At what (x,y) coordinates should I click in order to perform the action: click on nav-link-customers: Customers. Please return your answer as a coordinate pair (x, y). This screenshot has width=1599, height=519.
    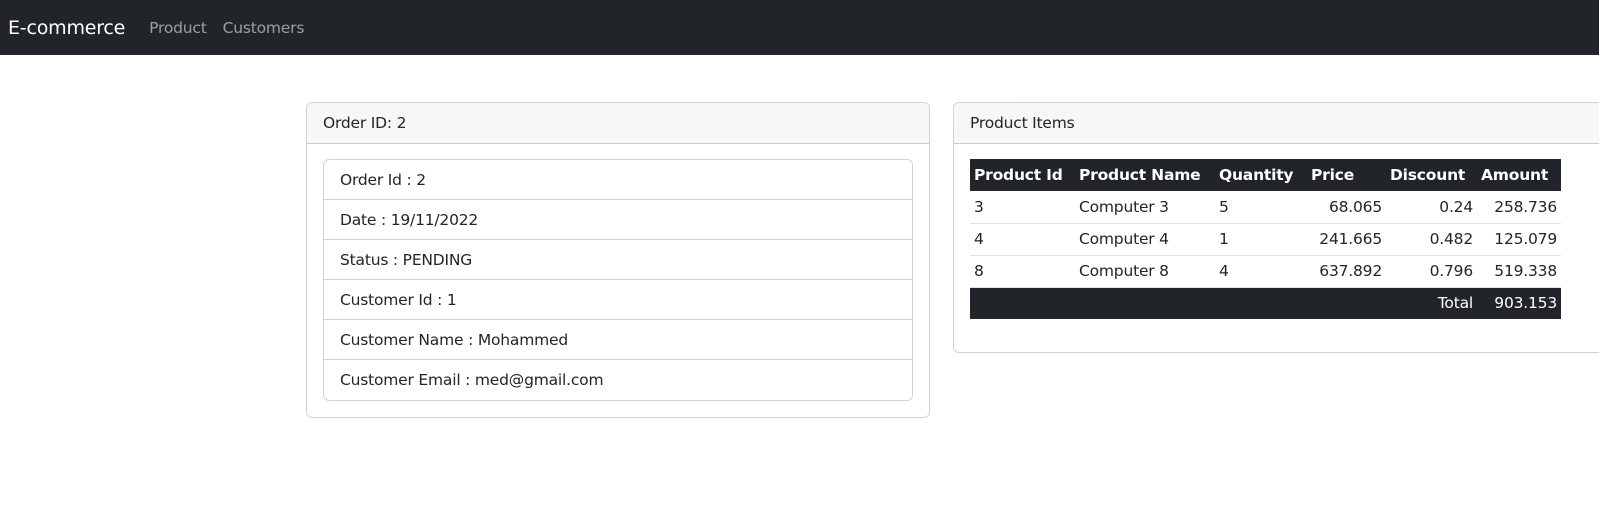
    Looking at the image, I should click on (264, 28).